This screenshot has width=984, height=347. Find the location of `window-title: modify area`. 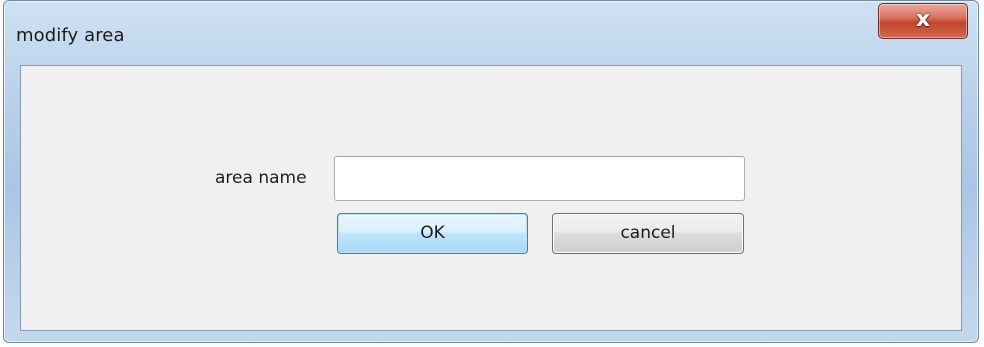

window-title: modify area is located at coordinates (70, 35).